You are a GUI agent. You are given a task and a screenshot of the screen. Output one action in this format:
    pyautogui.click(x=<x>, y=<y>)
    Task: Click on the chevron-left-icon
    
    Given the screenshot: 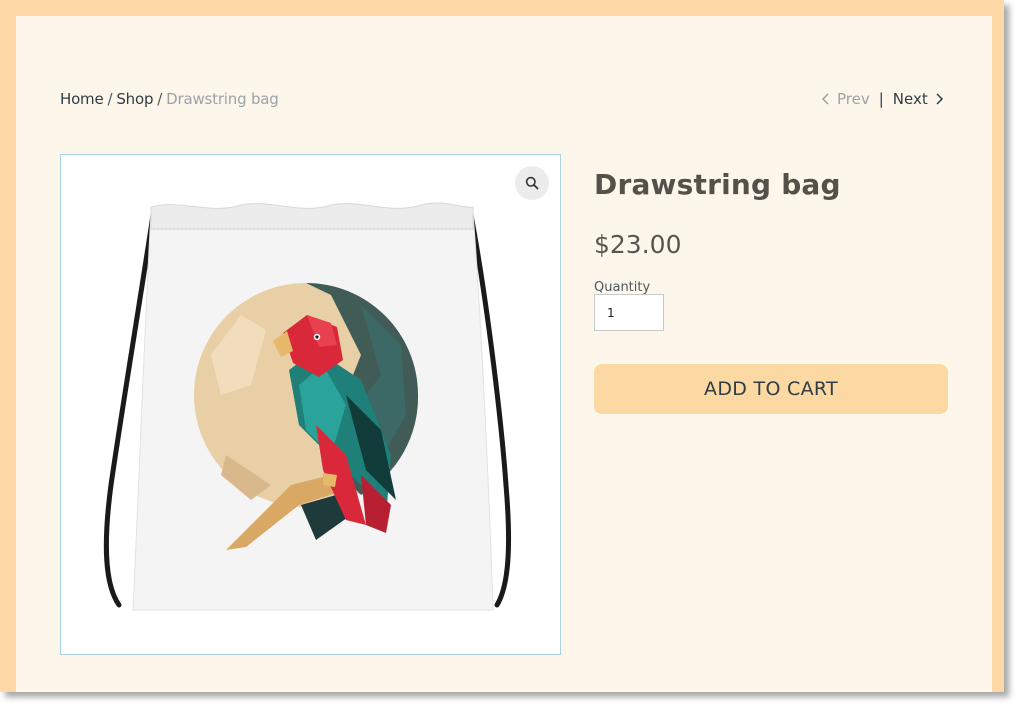 What is the action you would take?
    pyautogui.click(x=825, y=99)
    